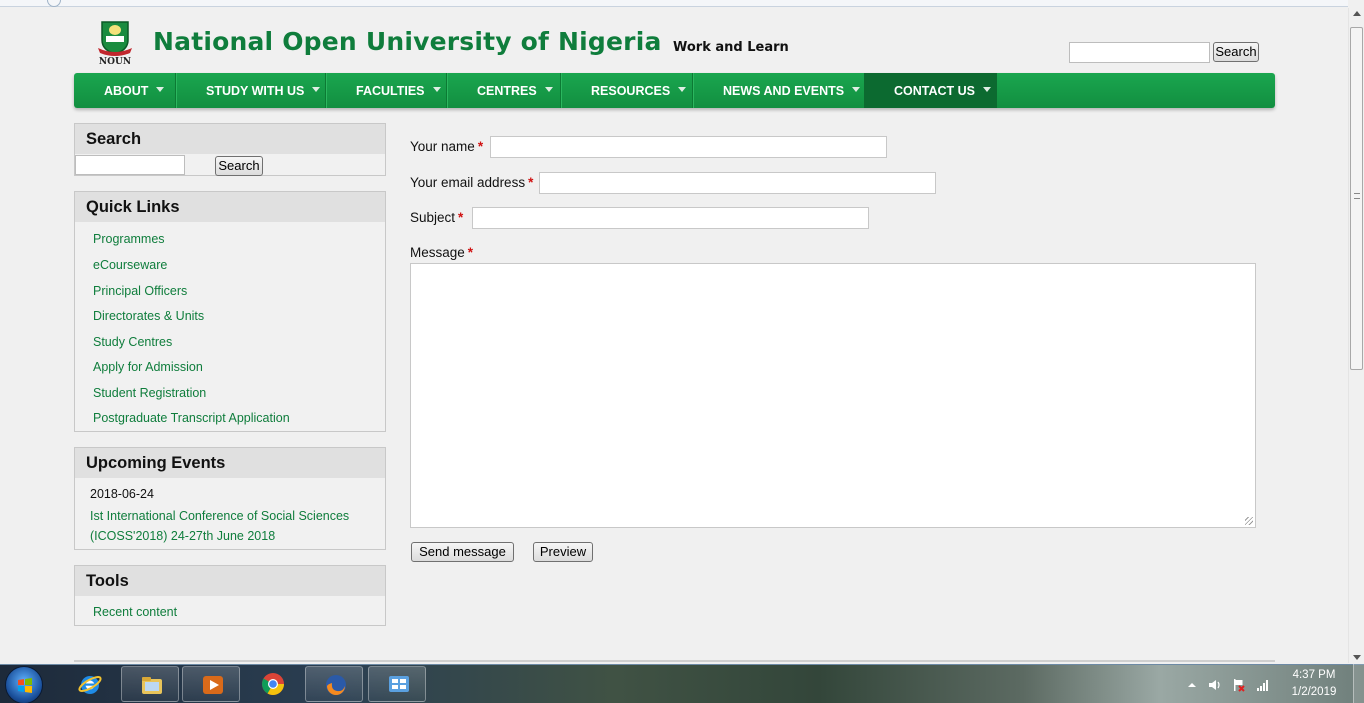 Image resolution: width=1364 pixels, height=703 pixels. Describe the element at coordinates (670, 218) in the screenshot. I see `subject-input` at that location.